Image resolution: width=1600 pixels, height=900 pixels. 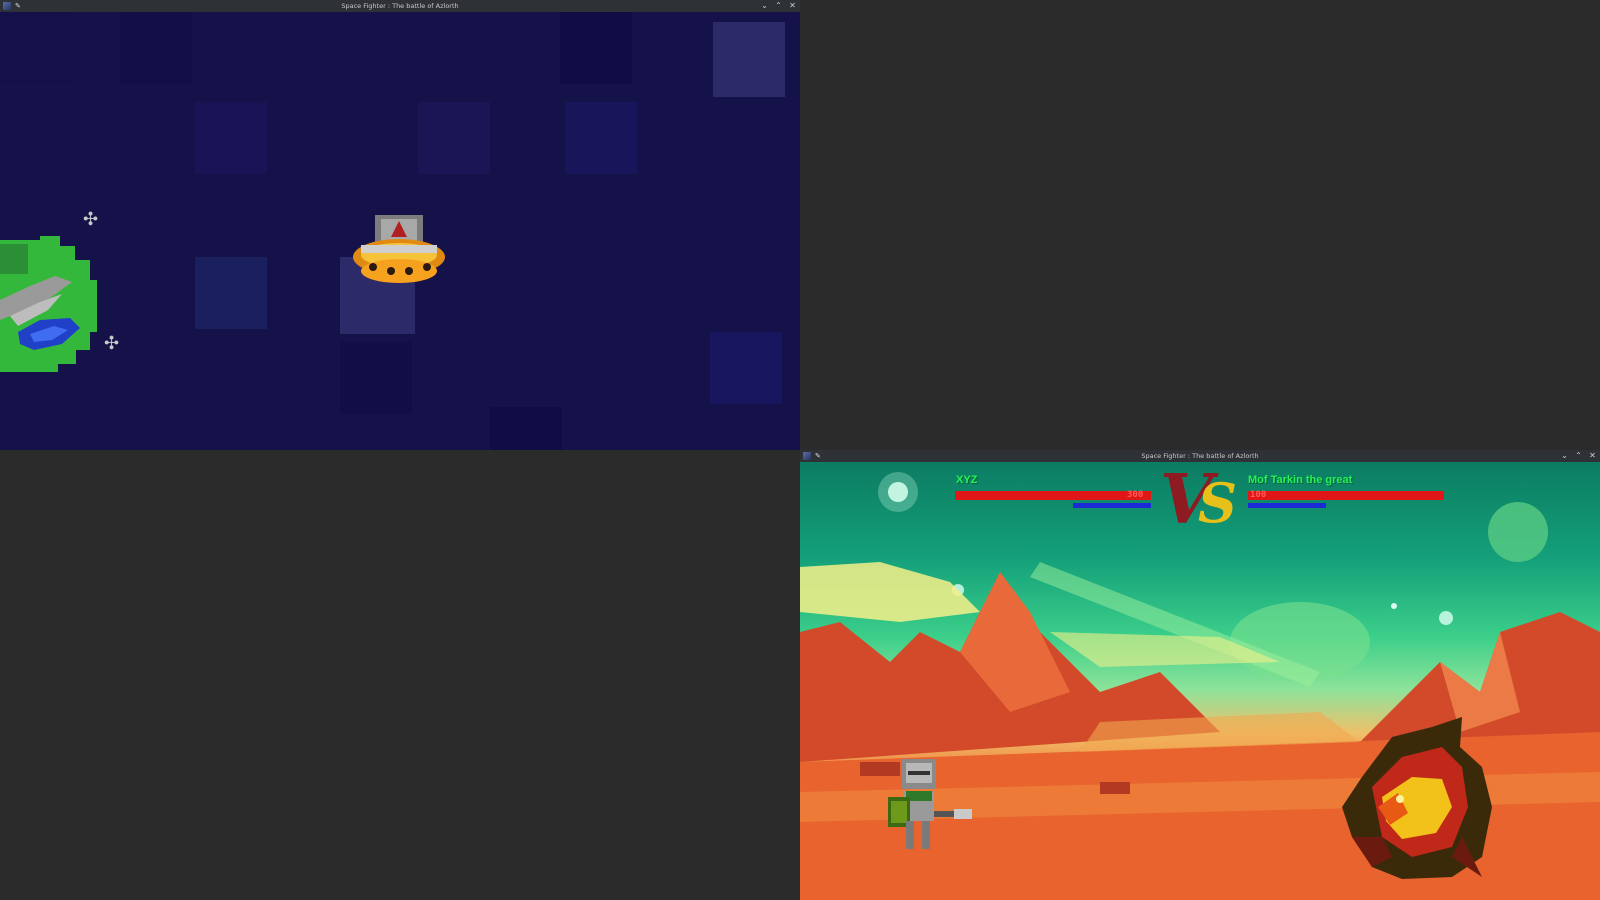 What do you see at coordinates (1217, 503) in the screenshot?
I see `vs-s-letter: S` at bounding box center [1217, 503].